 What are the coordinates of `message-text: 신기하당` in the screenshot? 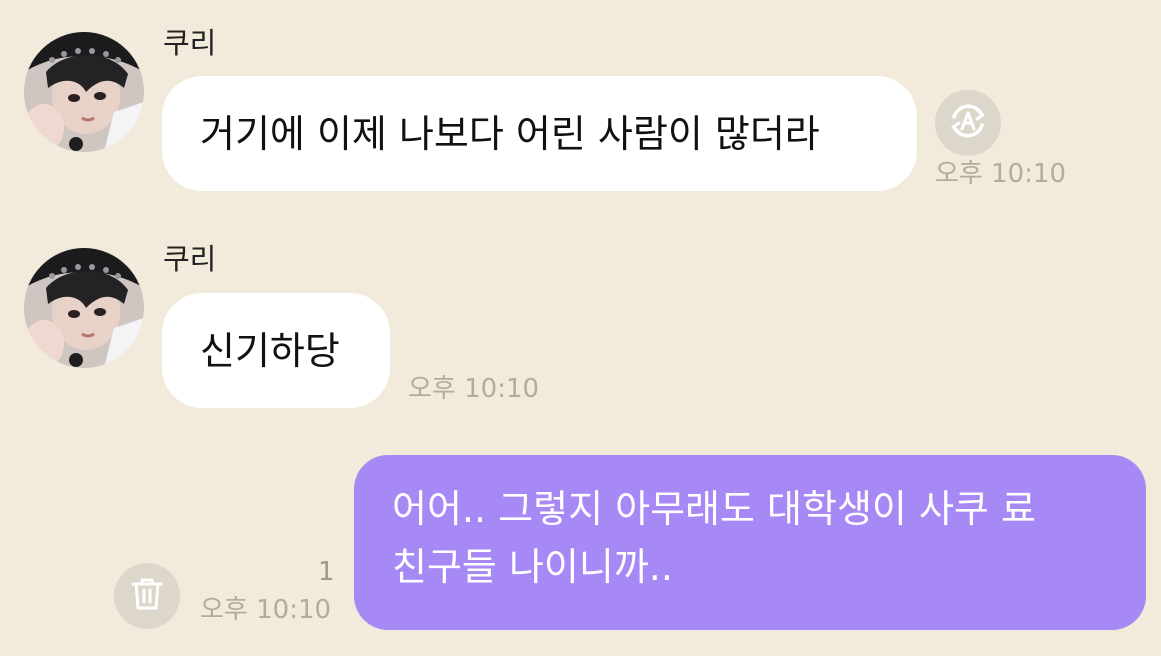 It's located at (270, 350).